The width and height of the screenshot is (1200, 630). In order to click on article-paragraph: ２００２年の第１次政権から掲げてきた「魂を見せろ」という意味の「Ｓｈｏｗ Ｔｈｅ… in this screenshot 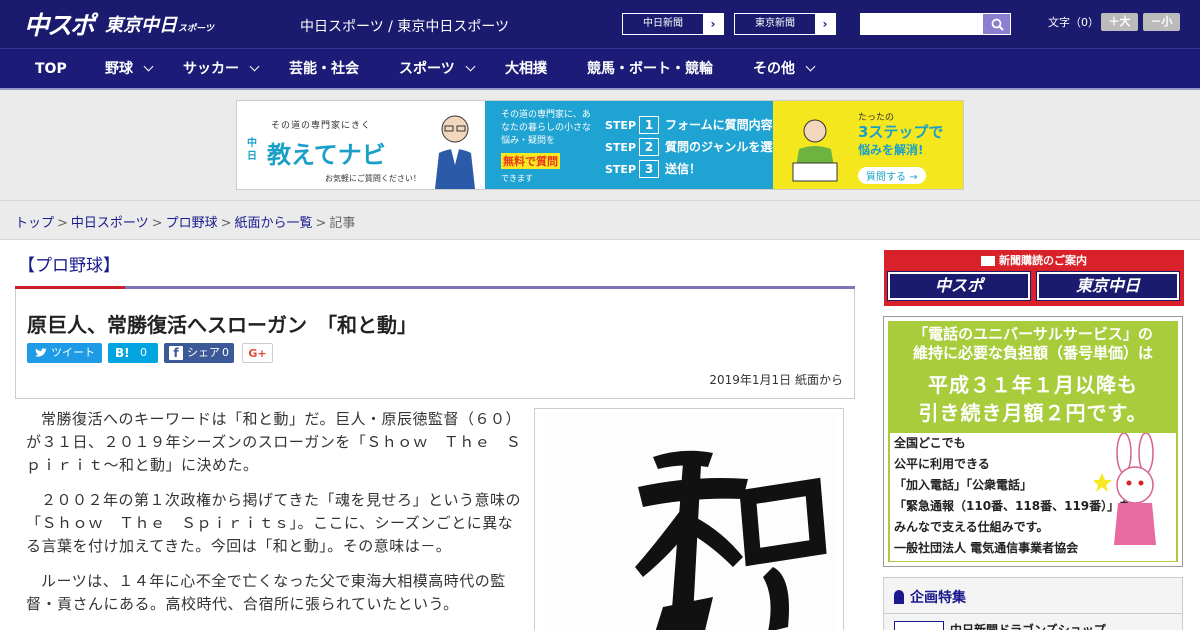, I will do `click(274, 523)`.